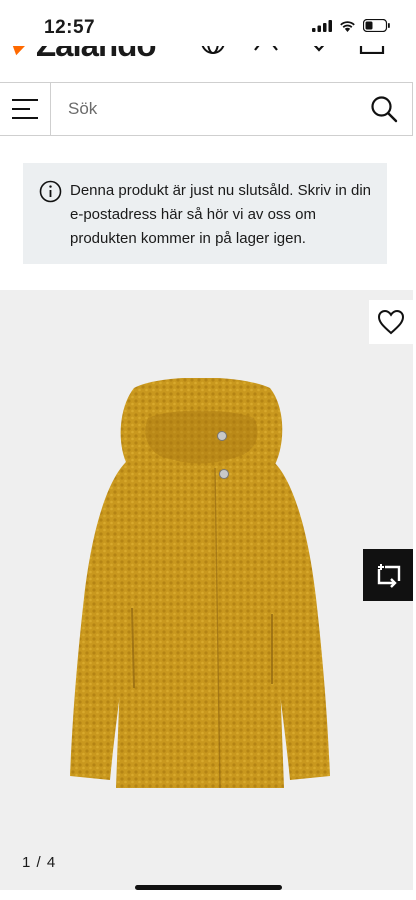 The height and width of the screenshot is (900, 416). I want to click on compare-icon, so click(388, 576).